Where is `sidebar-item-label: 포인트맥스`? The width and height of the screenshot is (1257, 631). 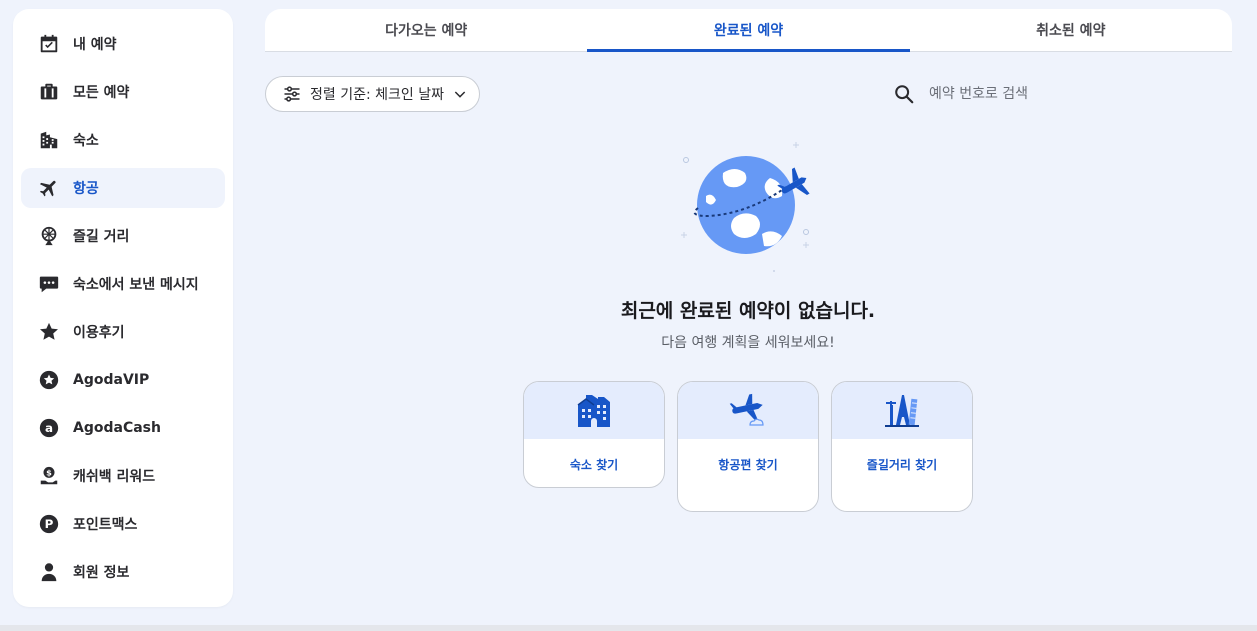
sidebar-item-label: 포인트맥스 is located at coordinates (105, 525).